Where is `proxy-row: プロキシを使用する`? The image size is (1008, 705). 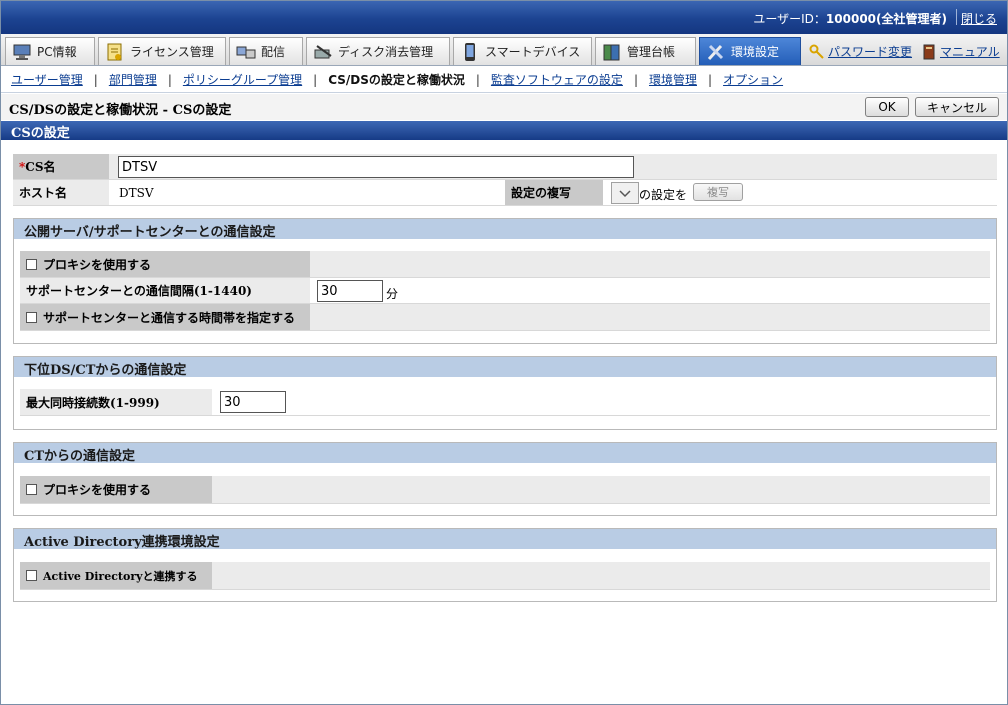
proxy-row: プロキシを使用する is located at coordinates (505, 264).